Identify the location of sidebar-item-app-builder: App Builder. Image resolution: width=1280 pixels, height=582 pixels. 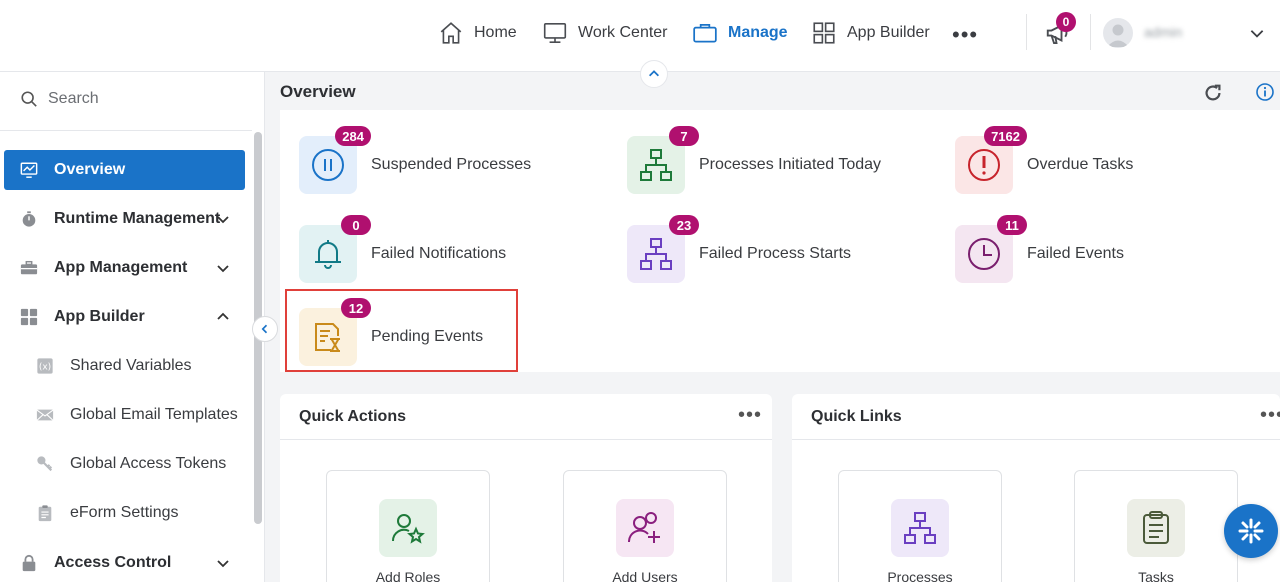
(124, 317).